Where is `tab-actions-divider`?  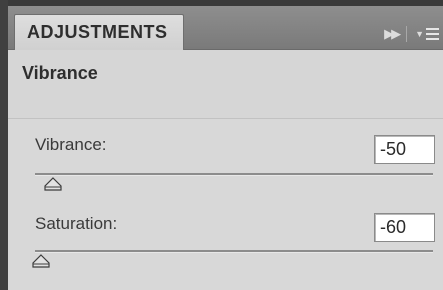 tab-actions-divider is located at coordinates (407, 34).